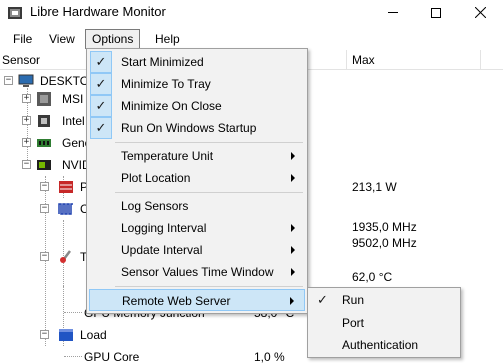  I want to click on max-value: 62,0 °C, so click(372, 277).